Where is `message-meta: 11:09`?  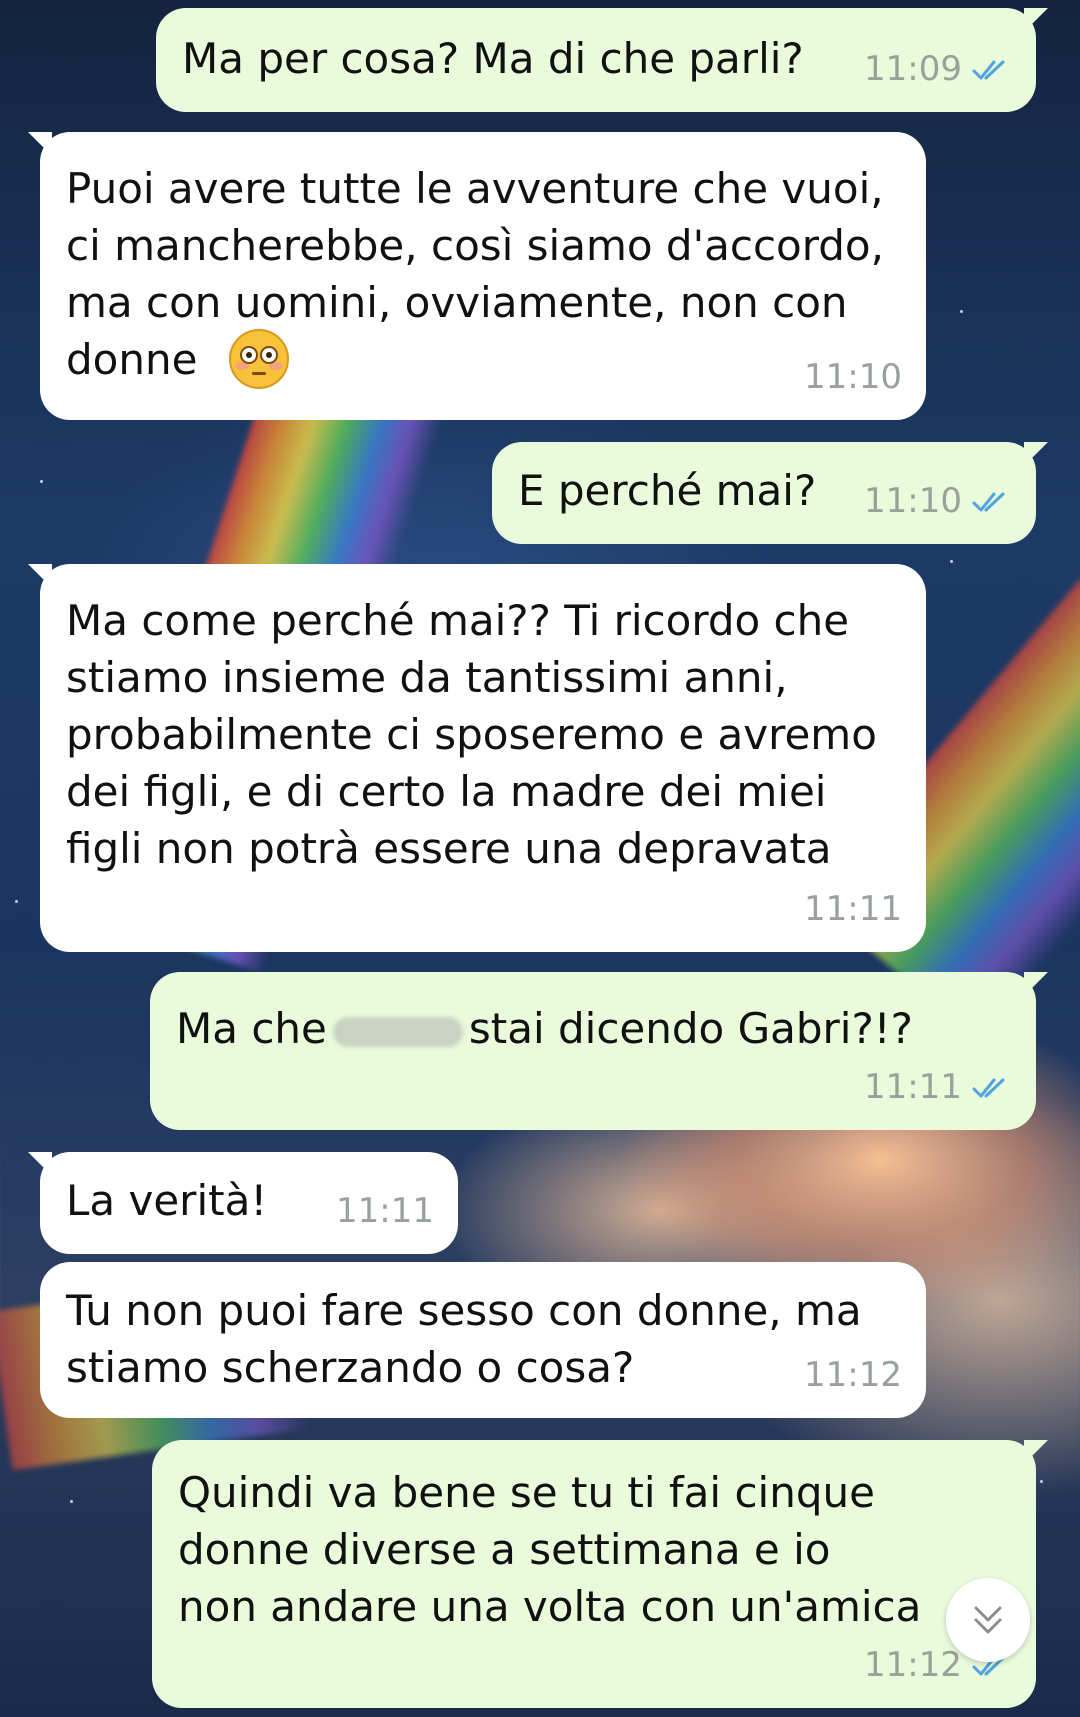
message-meta: 11:09 is located at coordinates (938, 69).